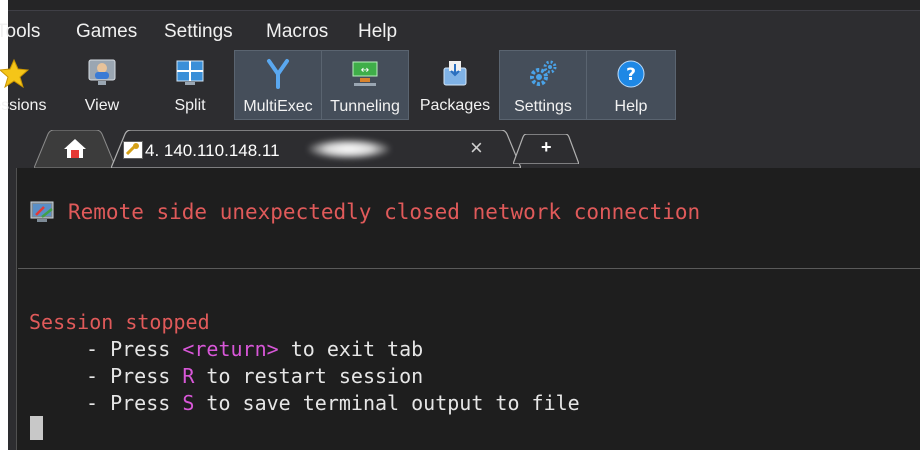  What do you see at coordinates (543, 106) in the screenshot?
I see `settings-label: Settings` at bounding box center [543, 106].